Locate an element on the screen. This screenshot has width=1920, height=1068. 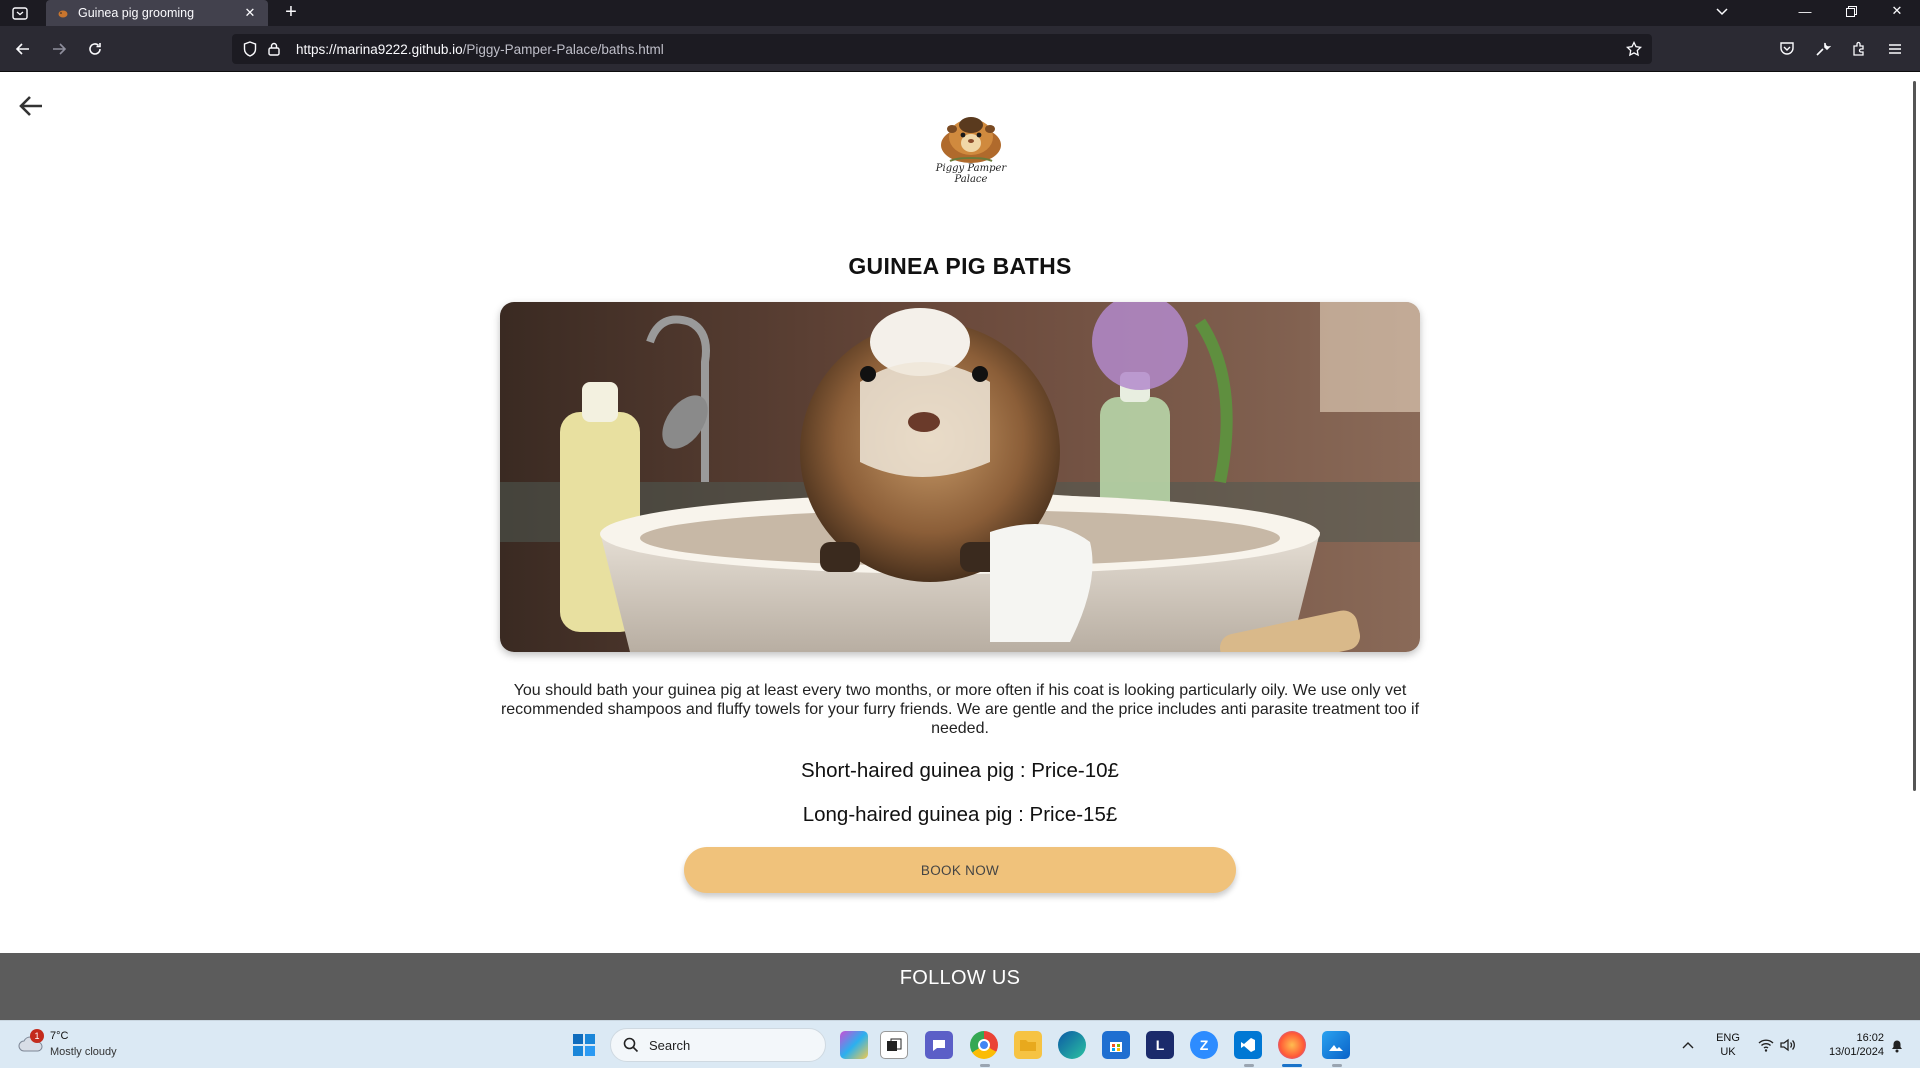
firefox-icon is located at coordinates (1292, 1045).